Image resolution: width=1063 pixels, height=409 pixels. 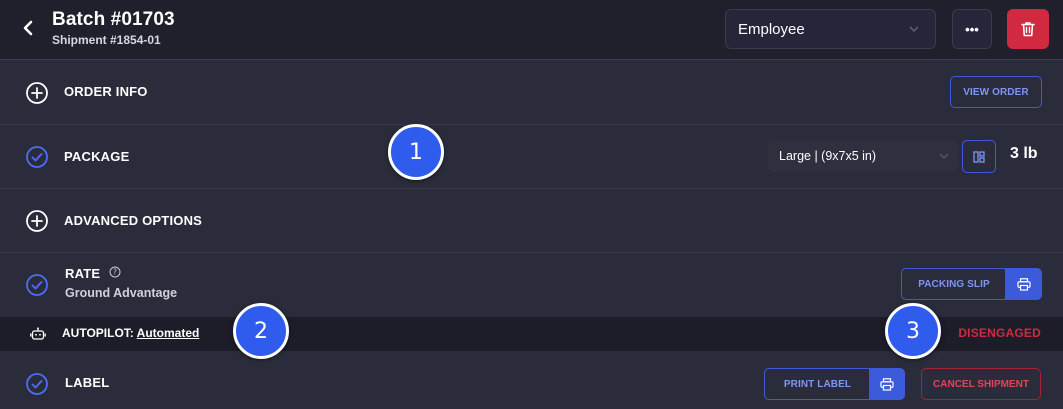 I want to click on rate-service: Ground Advantage, so click(x=121, y=293).